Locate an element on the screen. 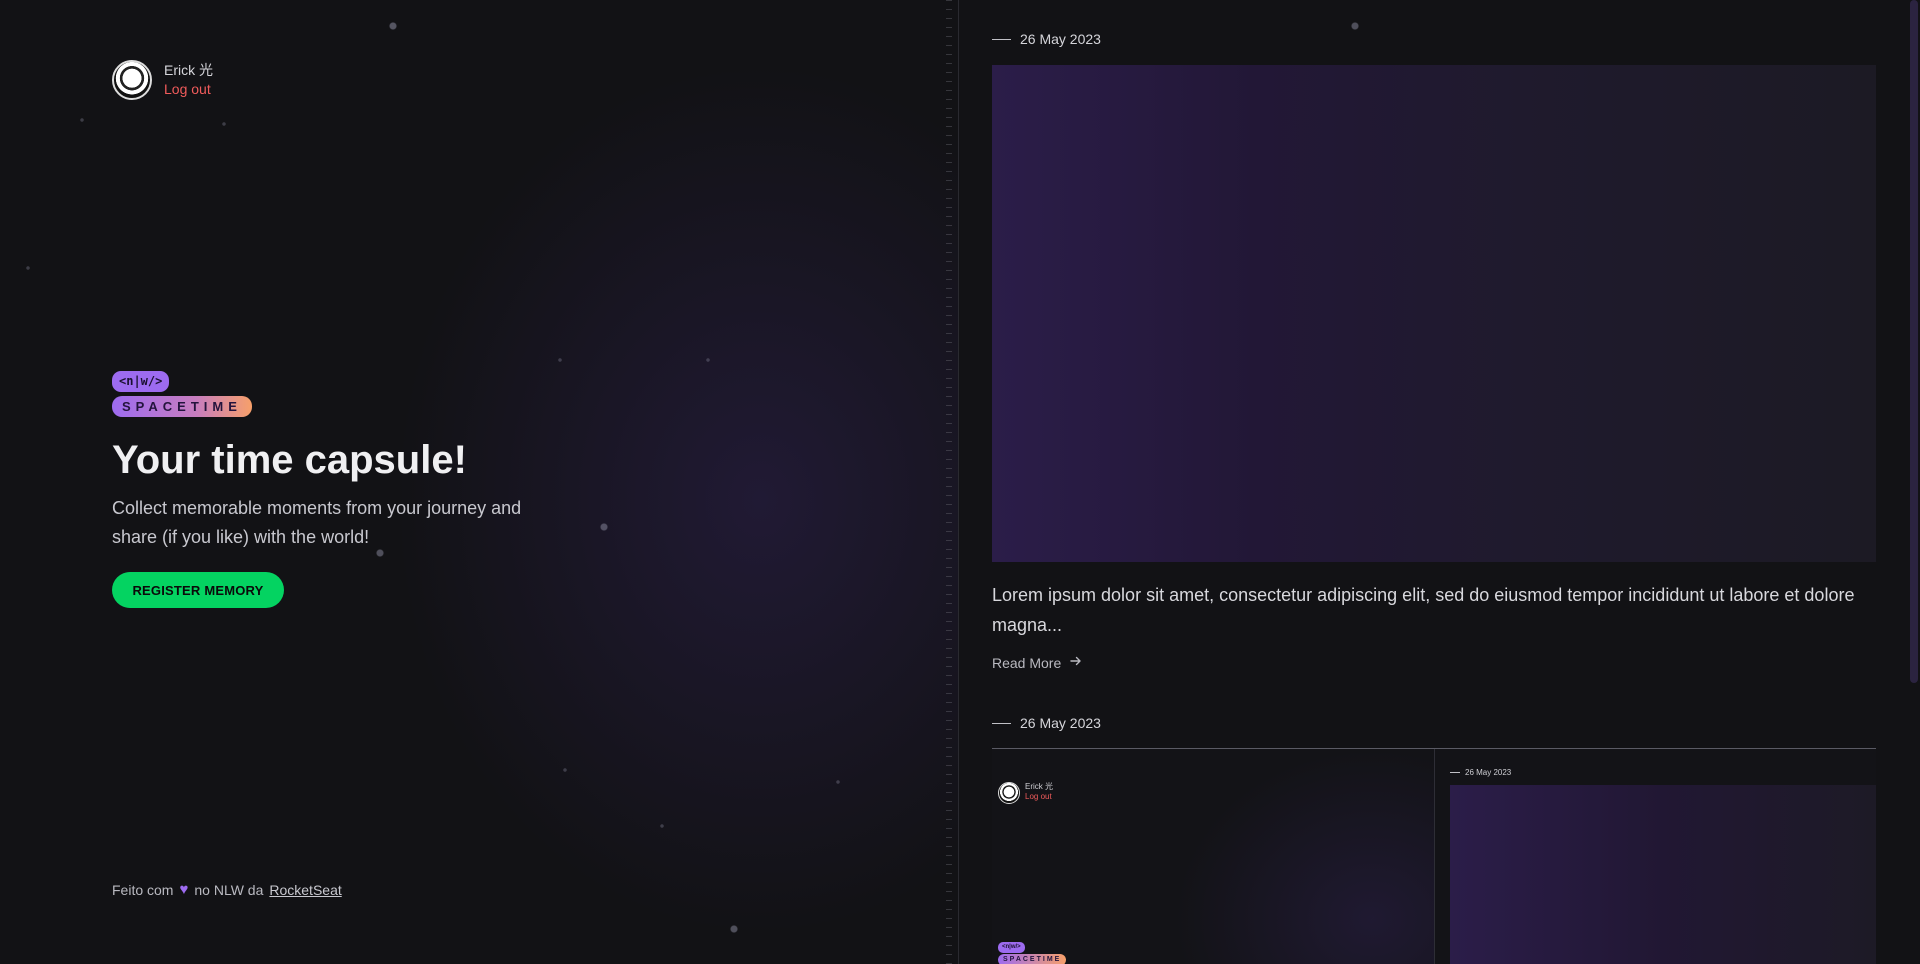  preview-divider is located at coordinates (1434, 856).